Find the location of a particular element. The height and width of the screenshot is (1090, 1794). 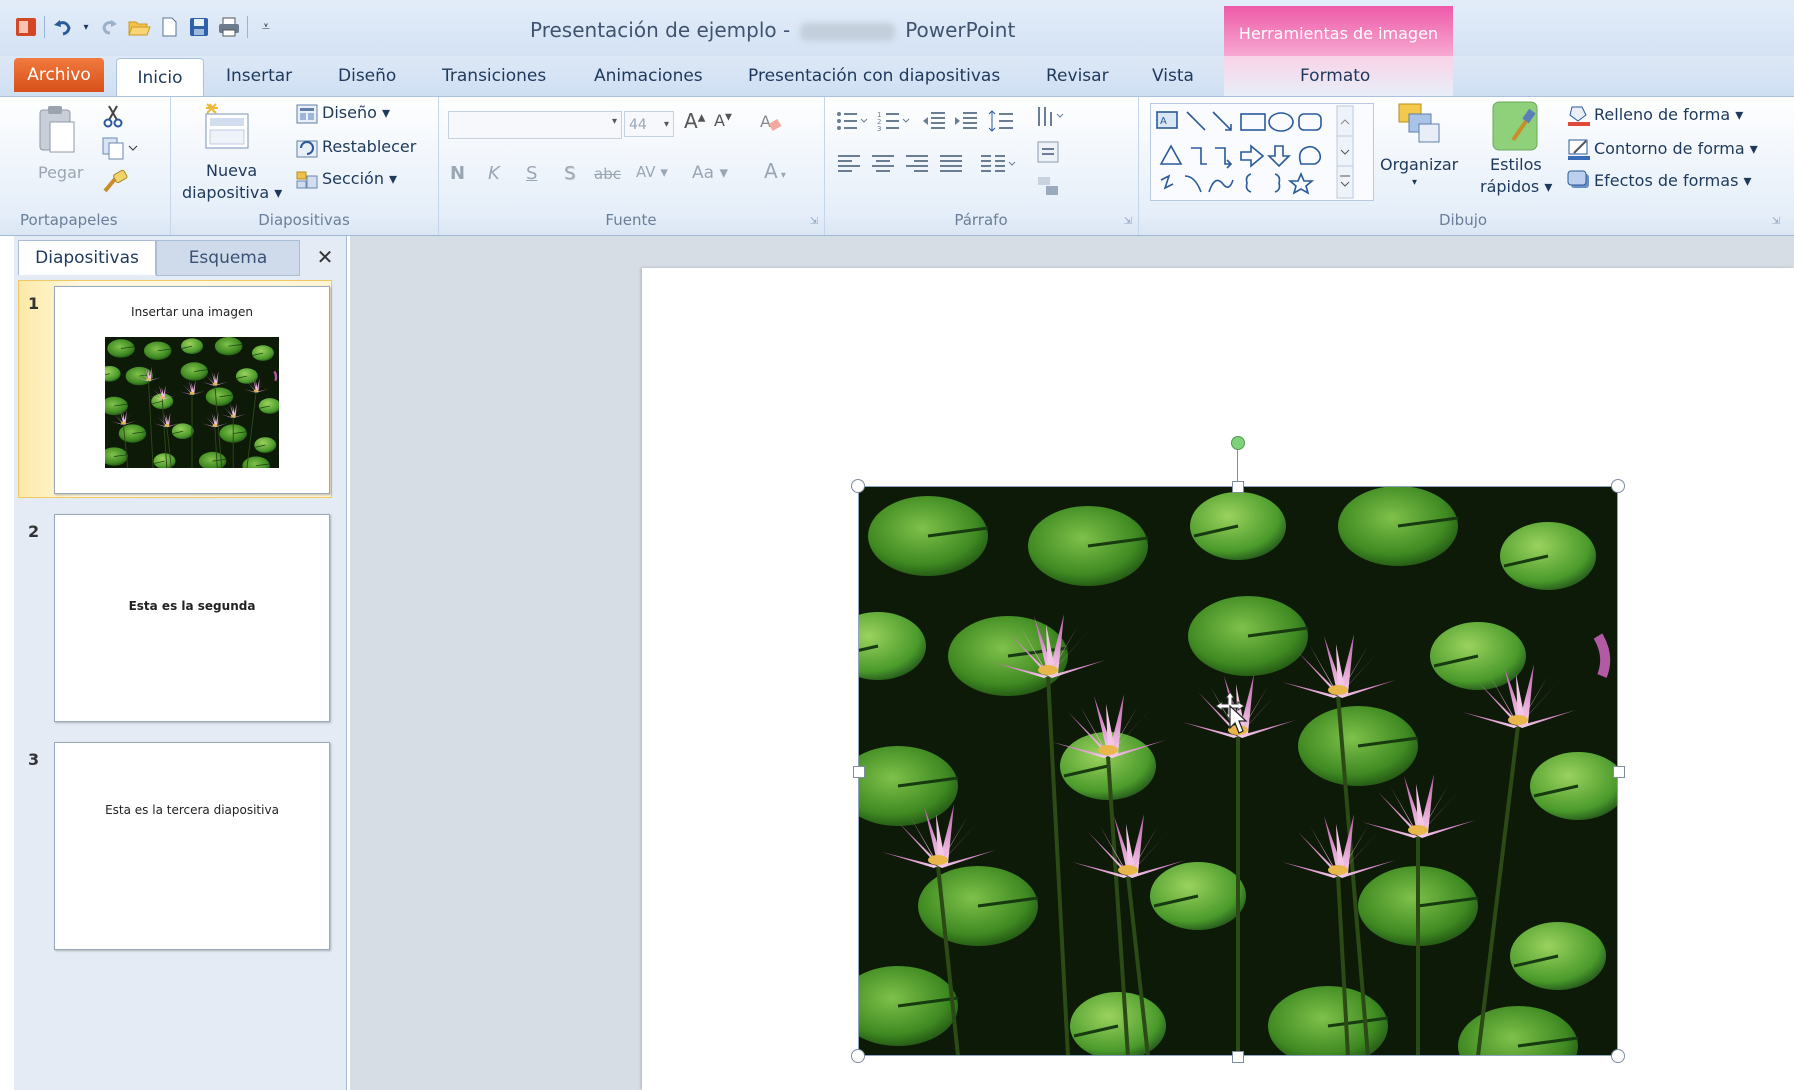

tab-esquema-panel: Esquema is located at coordinates (228, 258).